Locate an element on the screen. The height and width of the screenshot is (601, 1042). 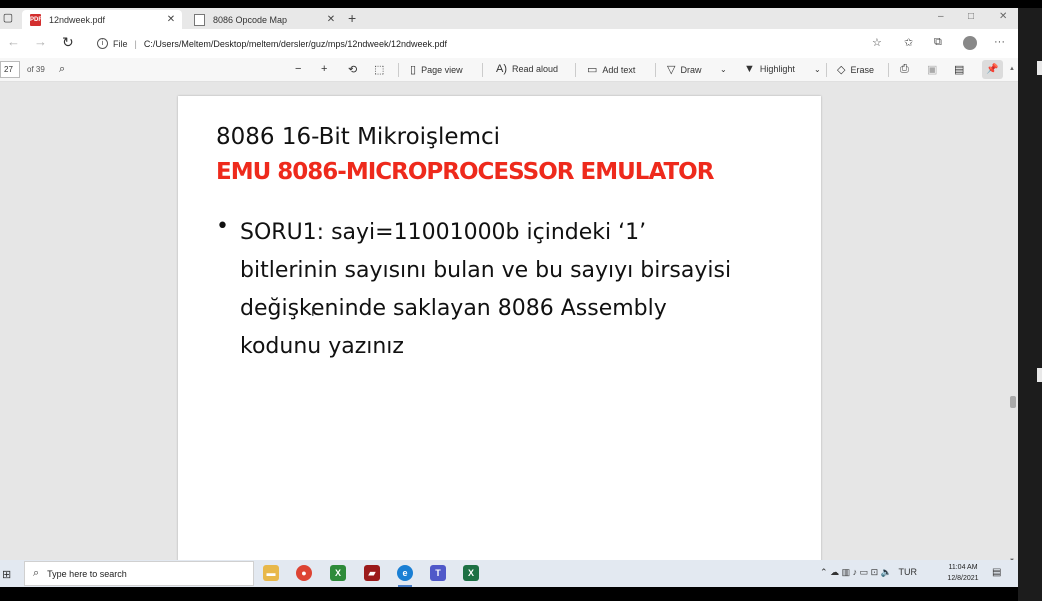
page-number-input: 27 is located at coordinates (10, 69).